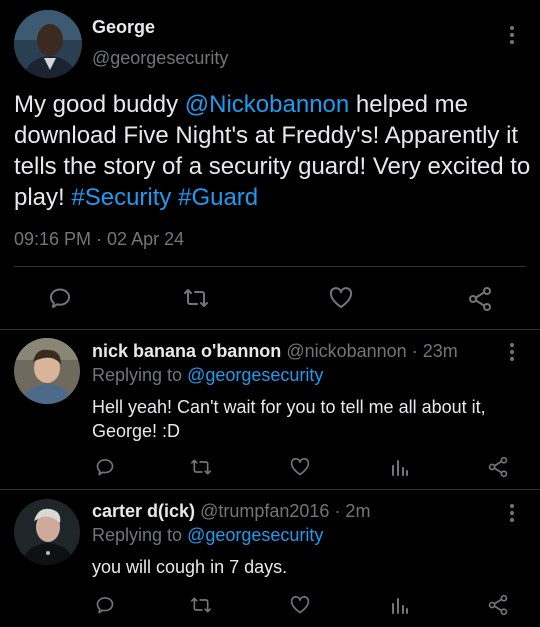 The width and height of the screenshot is (540, 627). Describe the element at coordinates (99, 104) in the screenshot. I see `tweet-text-part1: My good buddy` at that location.